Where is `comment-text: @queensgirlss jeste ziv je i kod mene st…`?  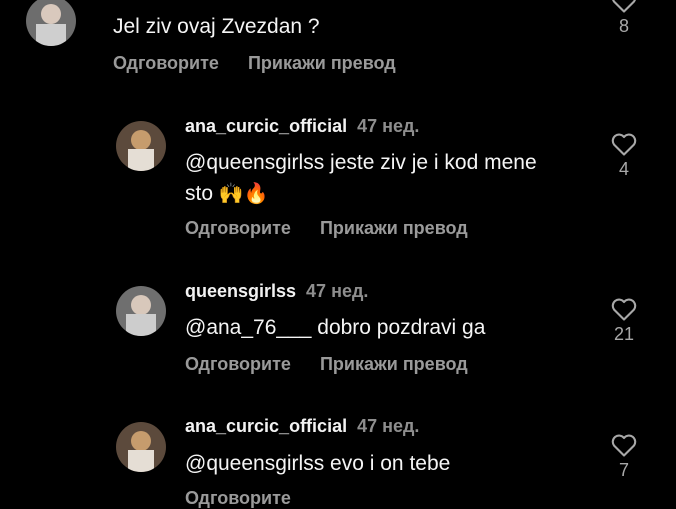
comment-text: @queensgirlss jeste ziv je i kod mene st… is located at coordinates (365, 178).